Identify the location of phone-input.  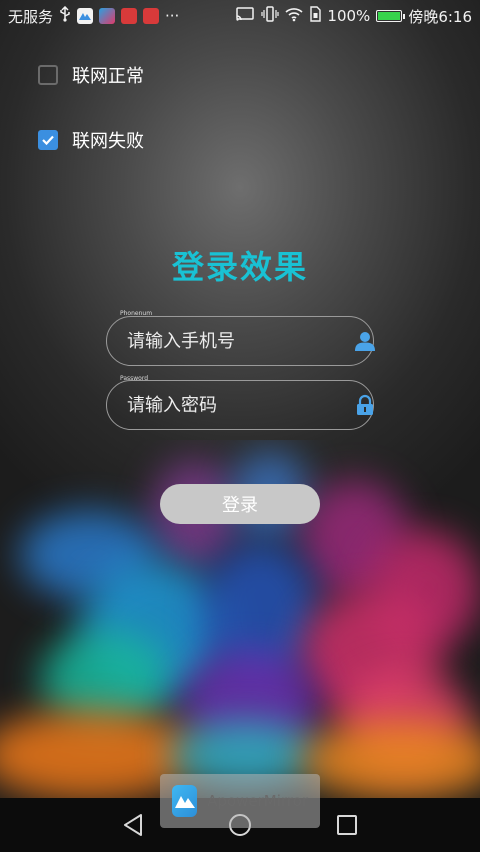
(239, 341).